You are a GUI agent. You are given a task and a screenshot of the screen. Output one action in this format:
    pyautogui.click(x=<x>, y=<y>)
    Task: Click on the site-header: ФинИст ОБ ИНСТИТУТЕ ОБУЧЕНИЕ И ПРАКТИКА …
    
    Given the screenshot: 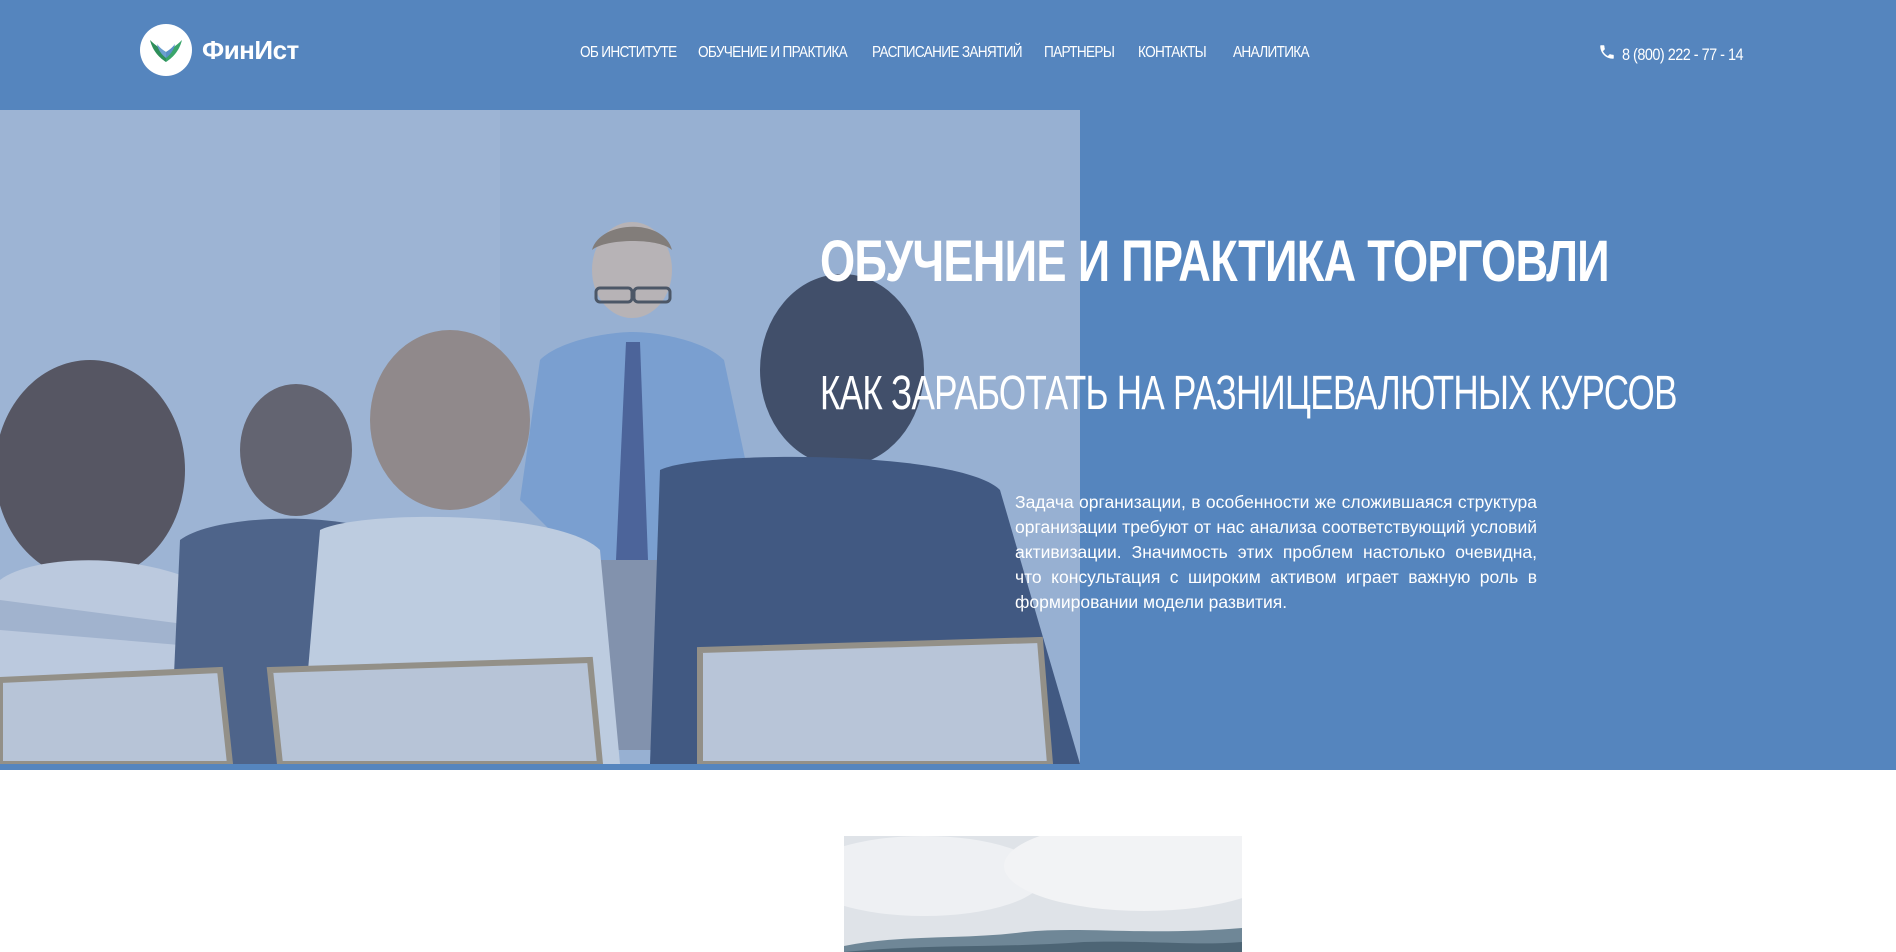 What is the action you would take?
    pyautogui.click(x=948, y=55)
    